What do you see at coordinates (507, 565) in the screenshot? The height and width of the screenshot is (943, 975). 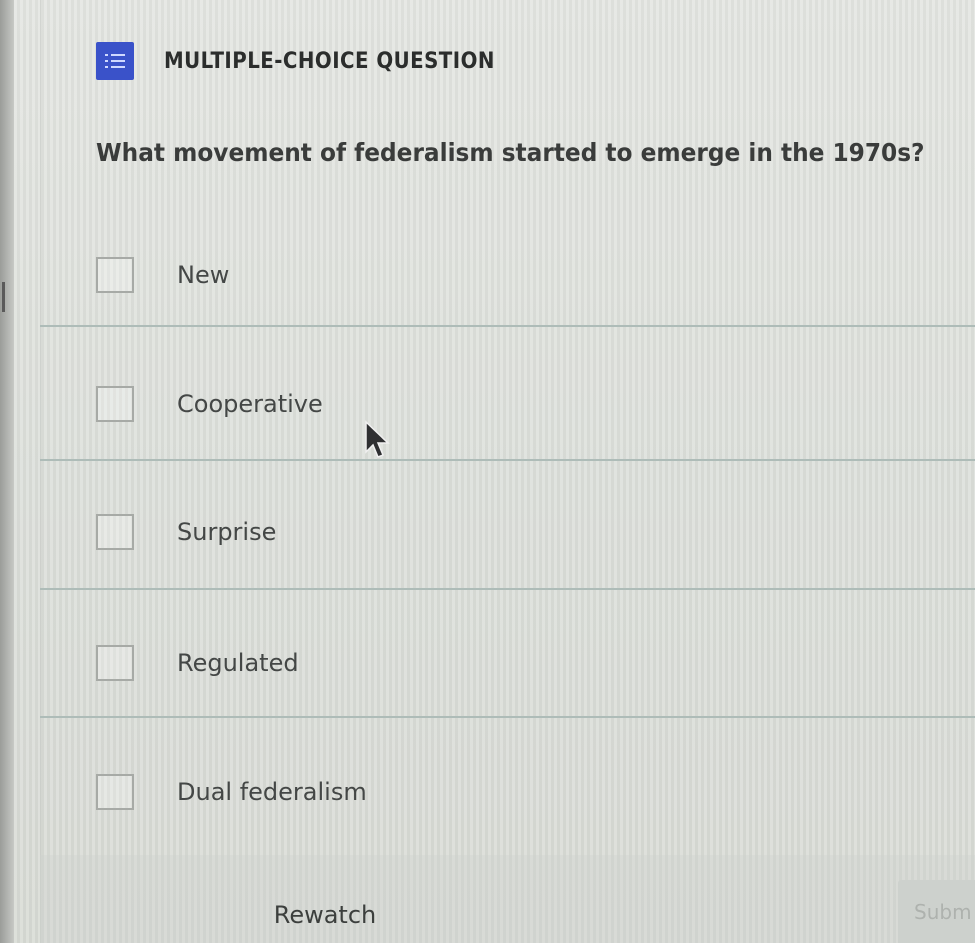 I see `option-surprise: Surprise` at bounding box center [507, 565].